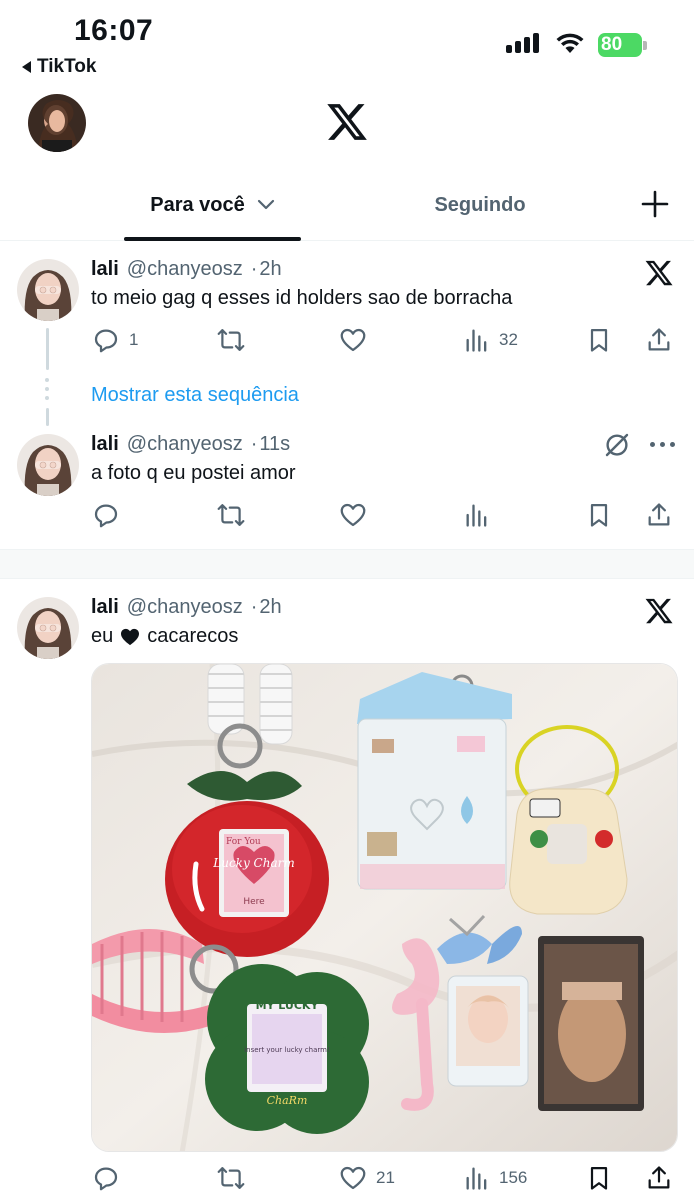 This screenshot has width=694, height=1199. Describe the element at coordinates (195, 395) in the screenshot. I see `show-thread-link: Mostrar esta sequência` at that location.